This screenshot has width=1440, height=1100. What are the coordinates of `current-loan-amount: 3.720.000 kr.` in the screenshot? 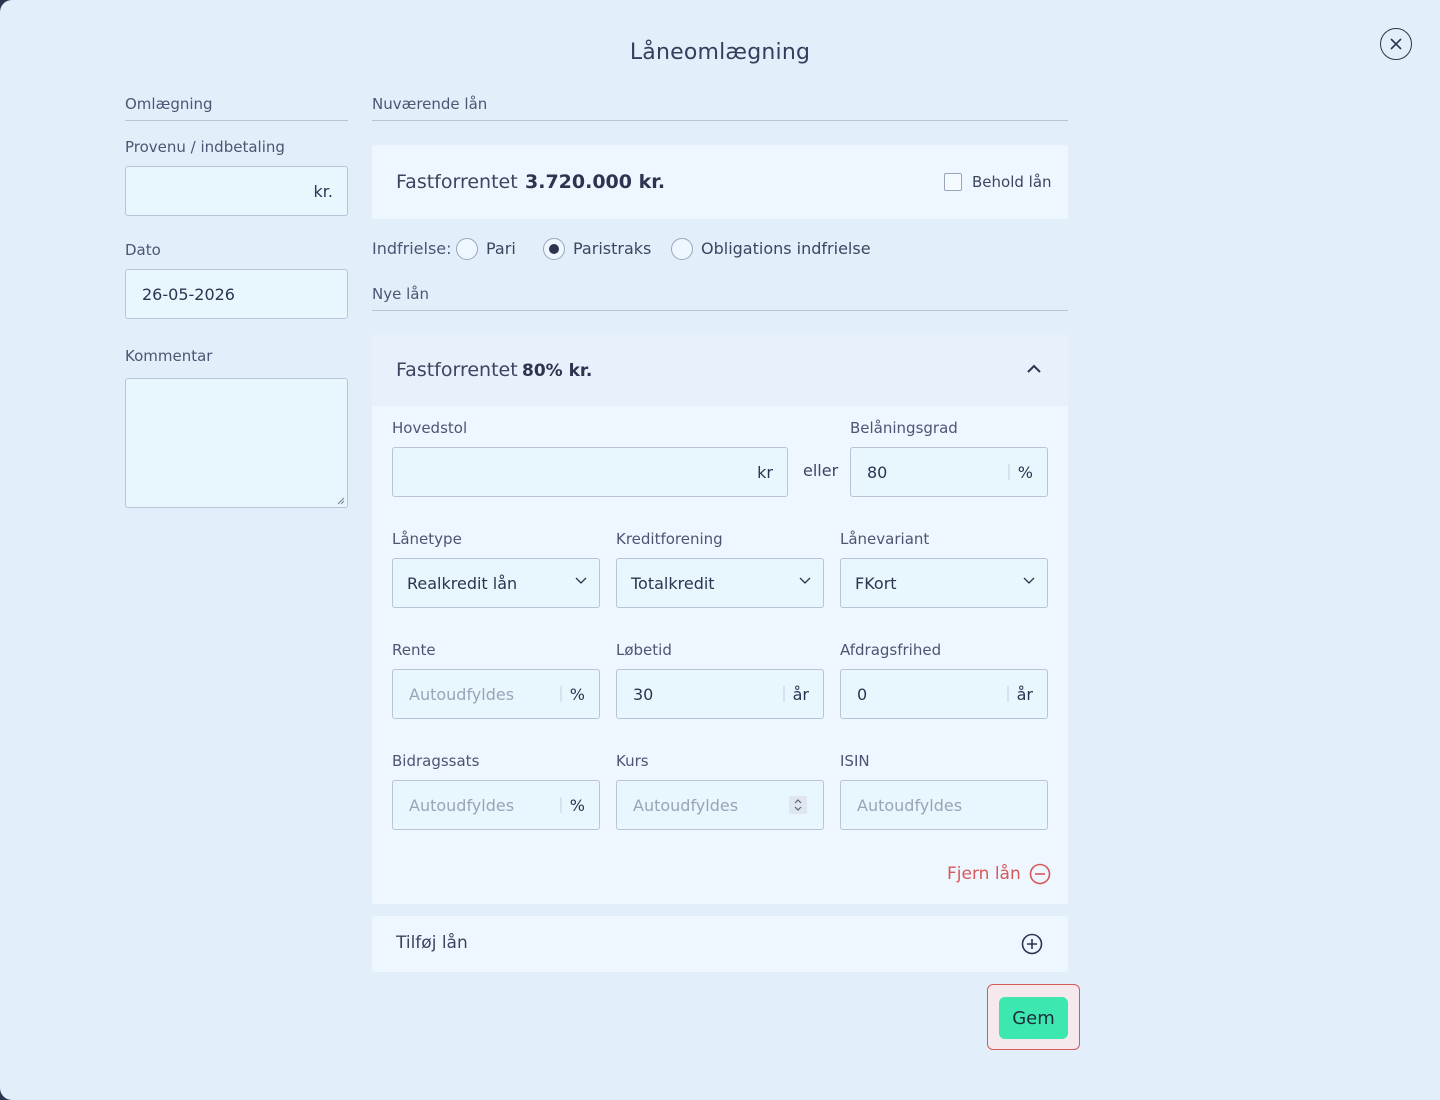 It's located at (595, 182).